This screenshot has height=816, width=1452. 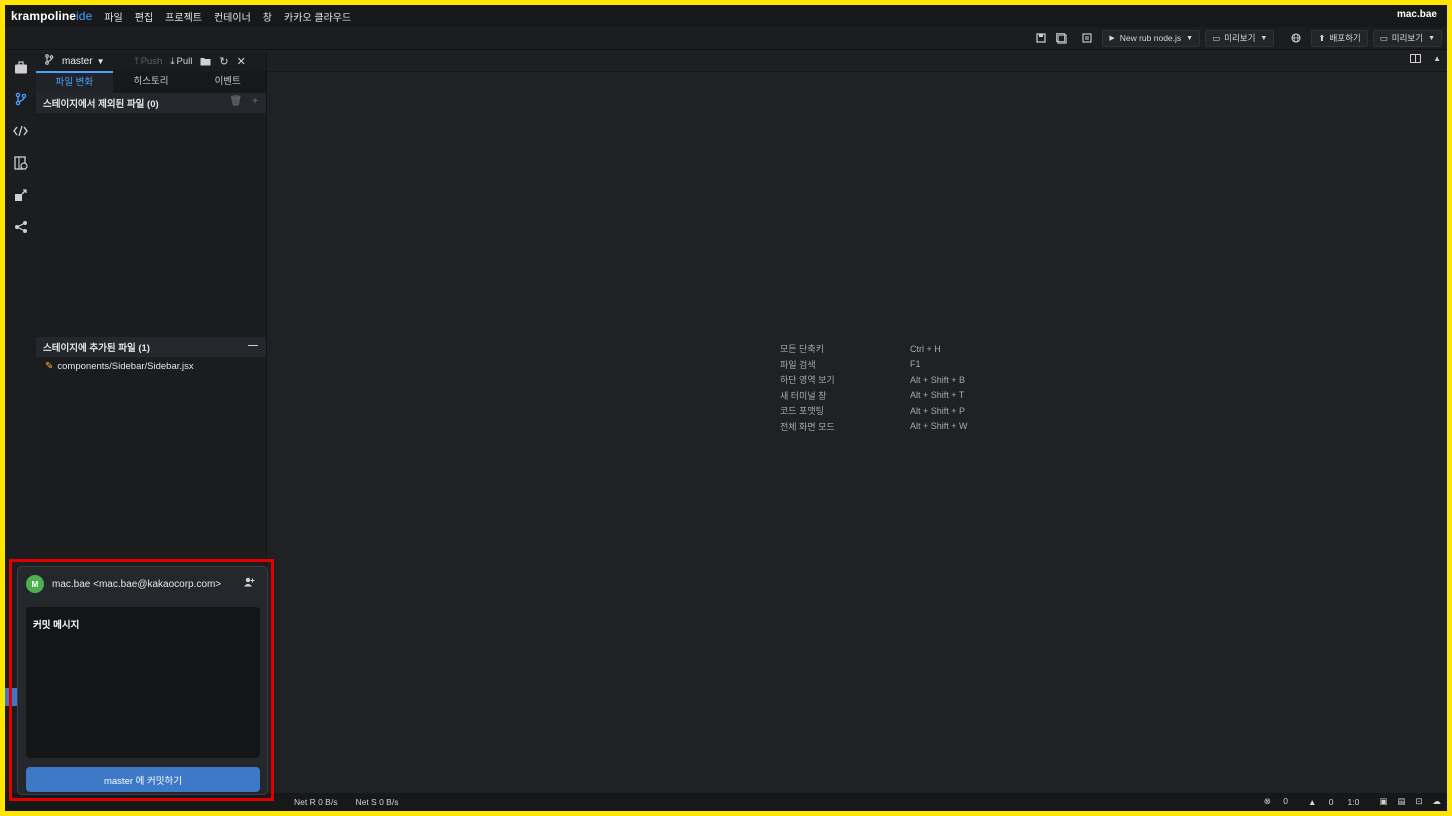 What do you see at coordinates (183, 16) in the screenshot?
I see `menu-project: 프로젝트` at bounding box center [183, 16].